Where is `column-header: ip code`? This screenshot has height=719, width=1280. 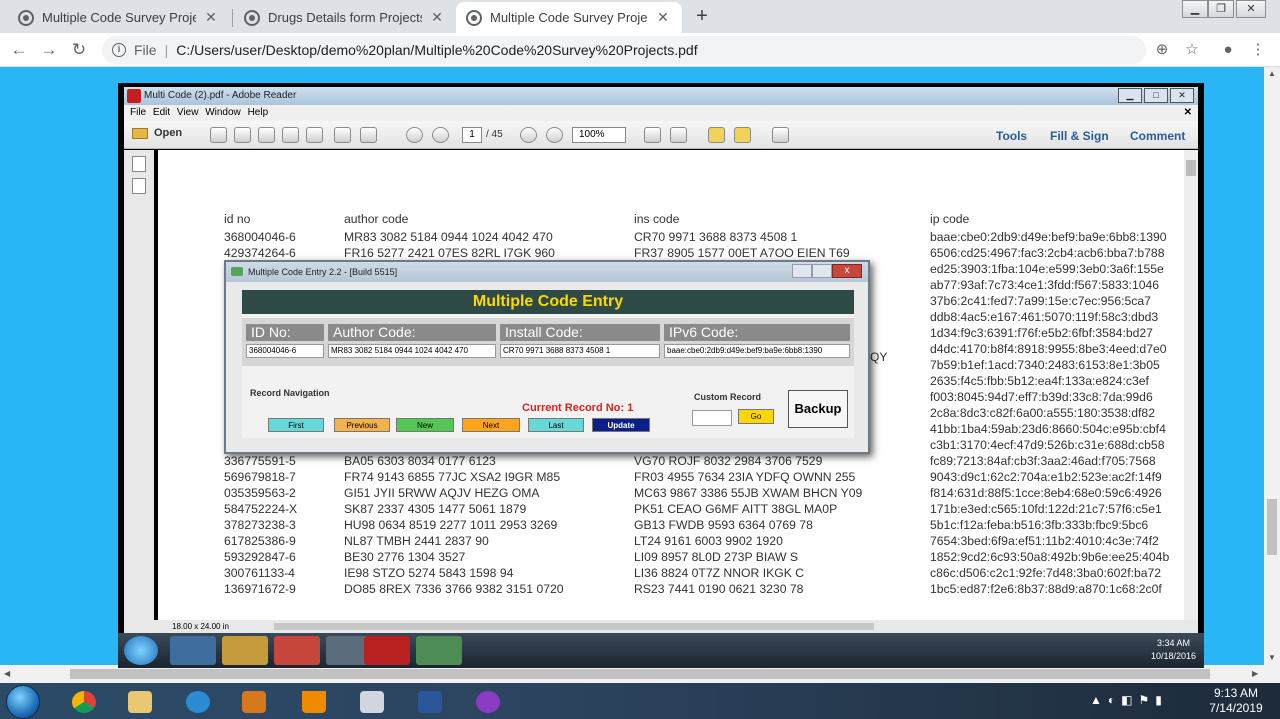 column-header: ip code is located at coordinates (950, 219).